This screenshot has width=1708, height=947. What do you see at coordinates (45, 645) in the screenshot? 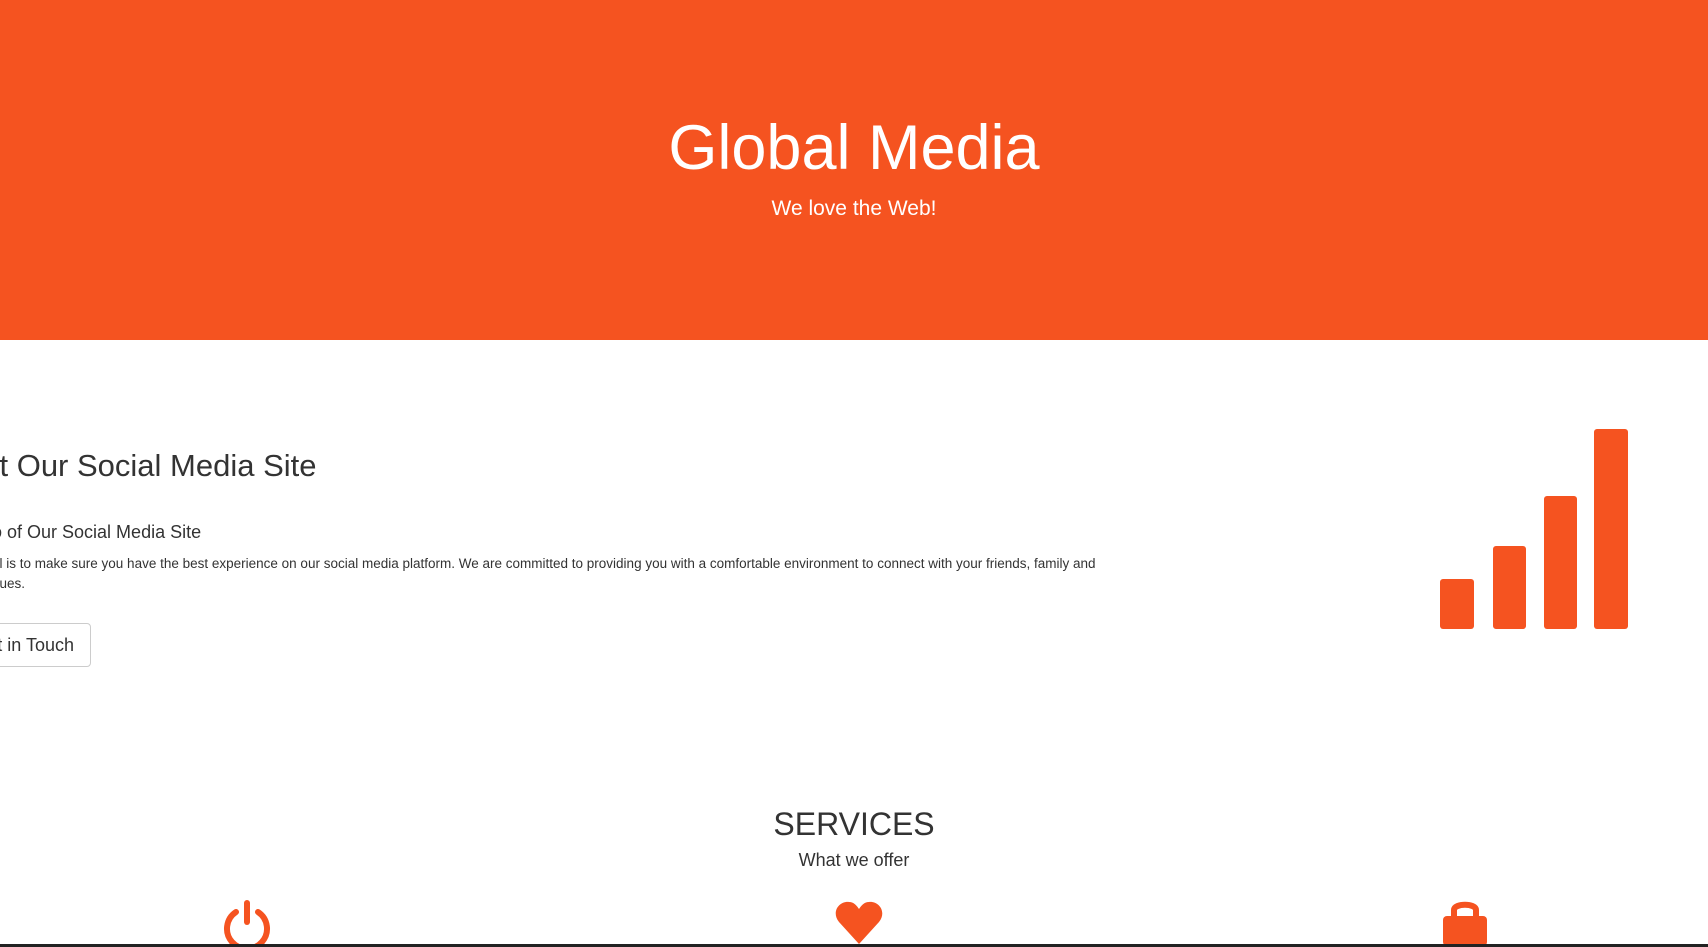
I see `get-in-touch-button: t in Touch` at bounding box center [45, 645].